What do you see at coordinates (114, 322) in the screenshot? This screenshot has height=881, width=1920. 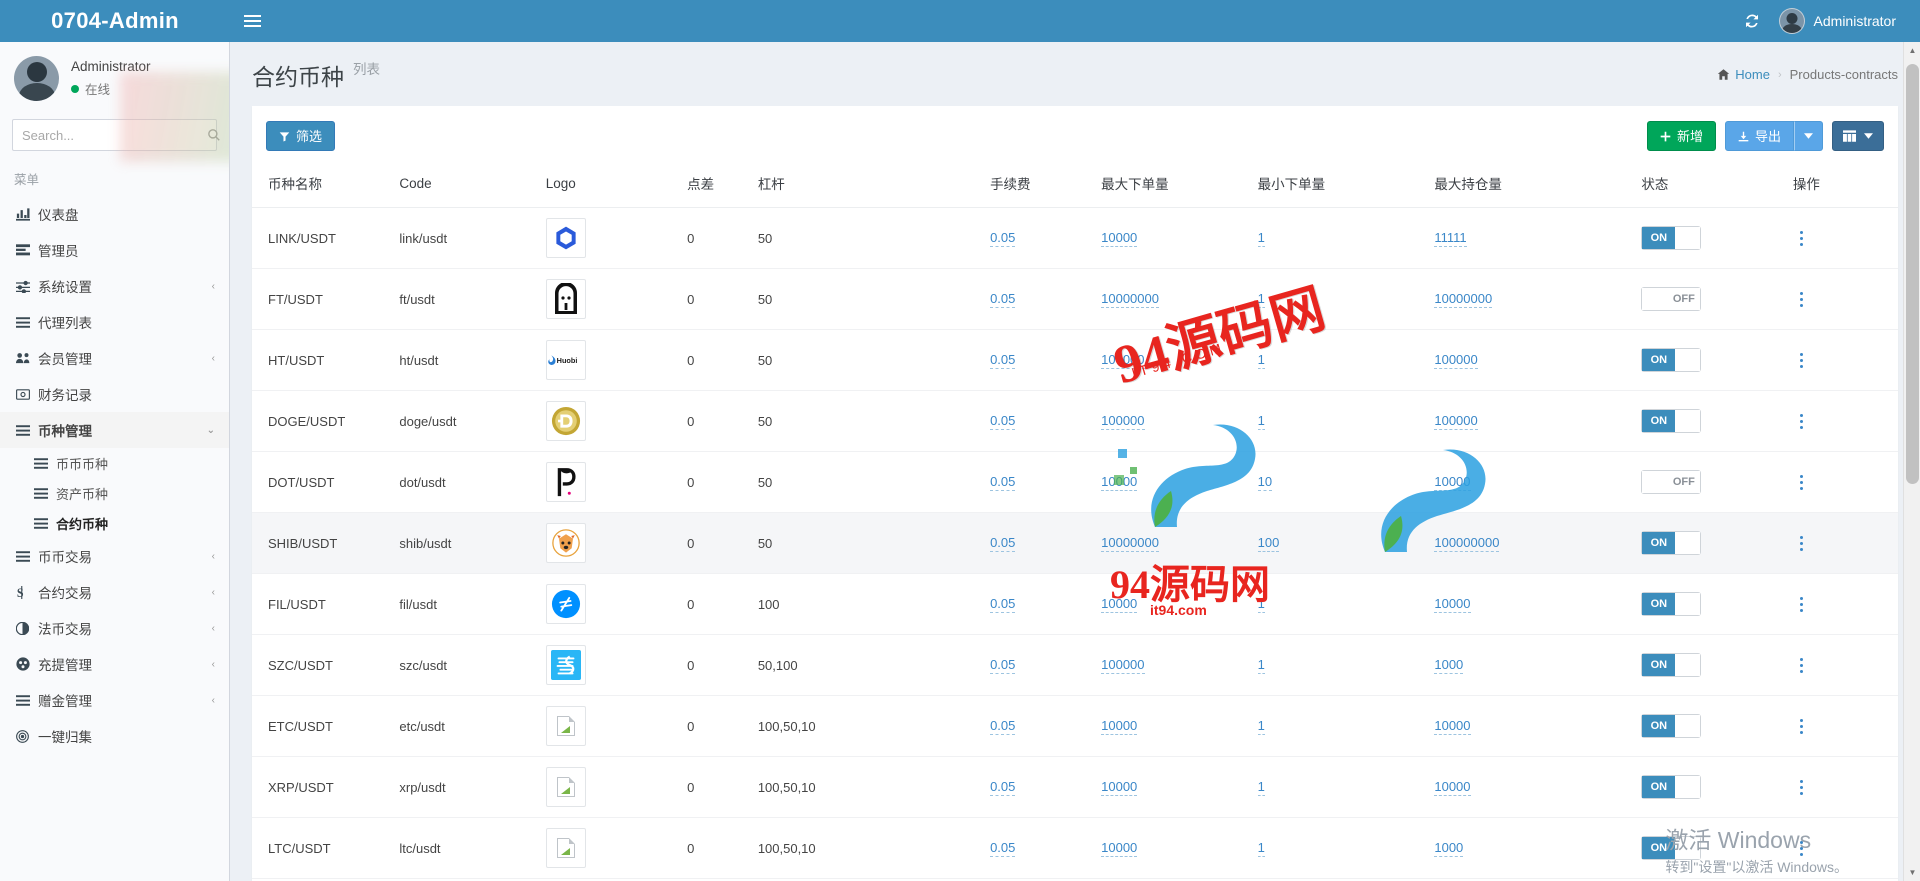 I see `sidebar-item-3: 代理列表` at bounding box center [114, 322].